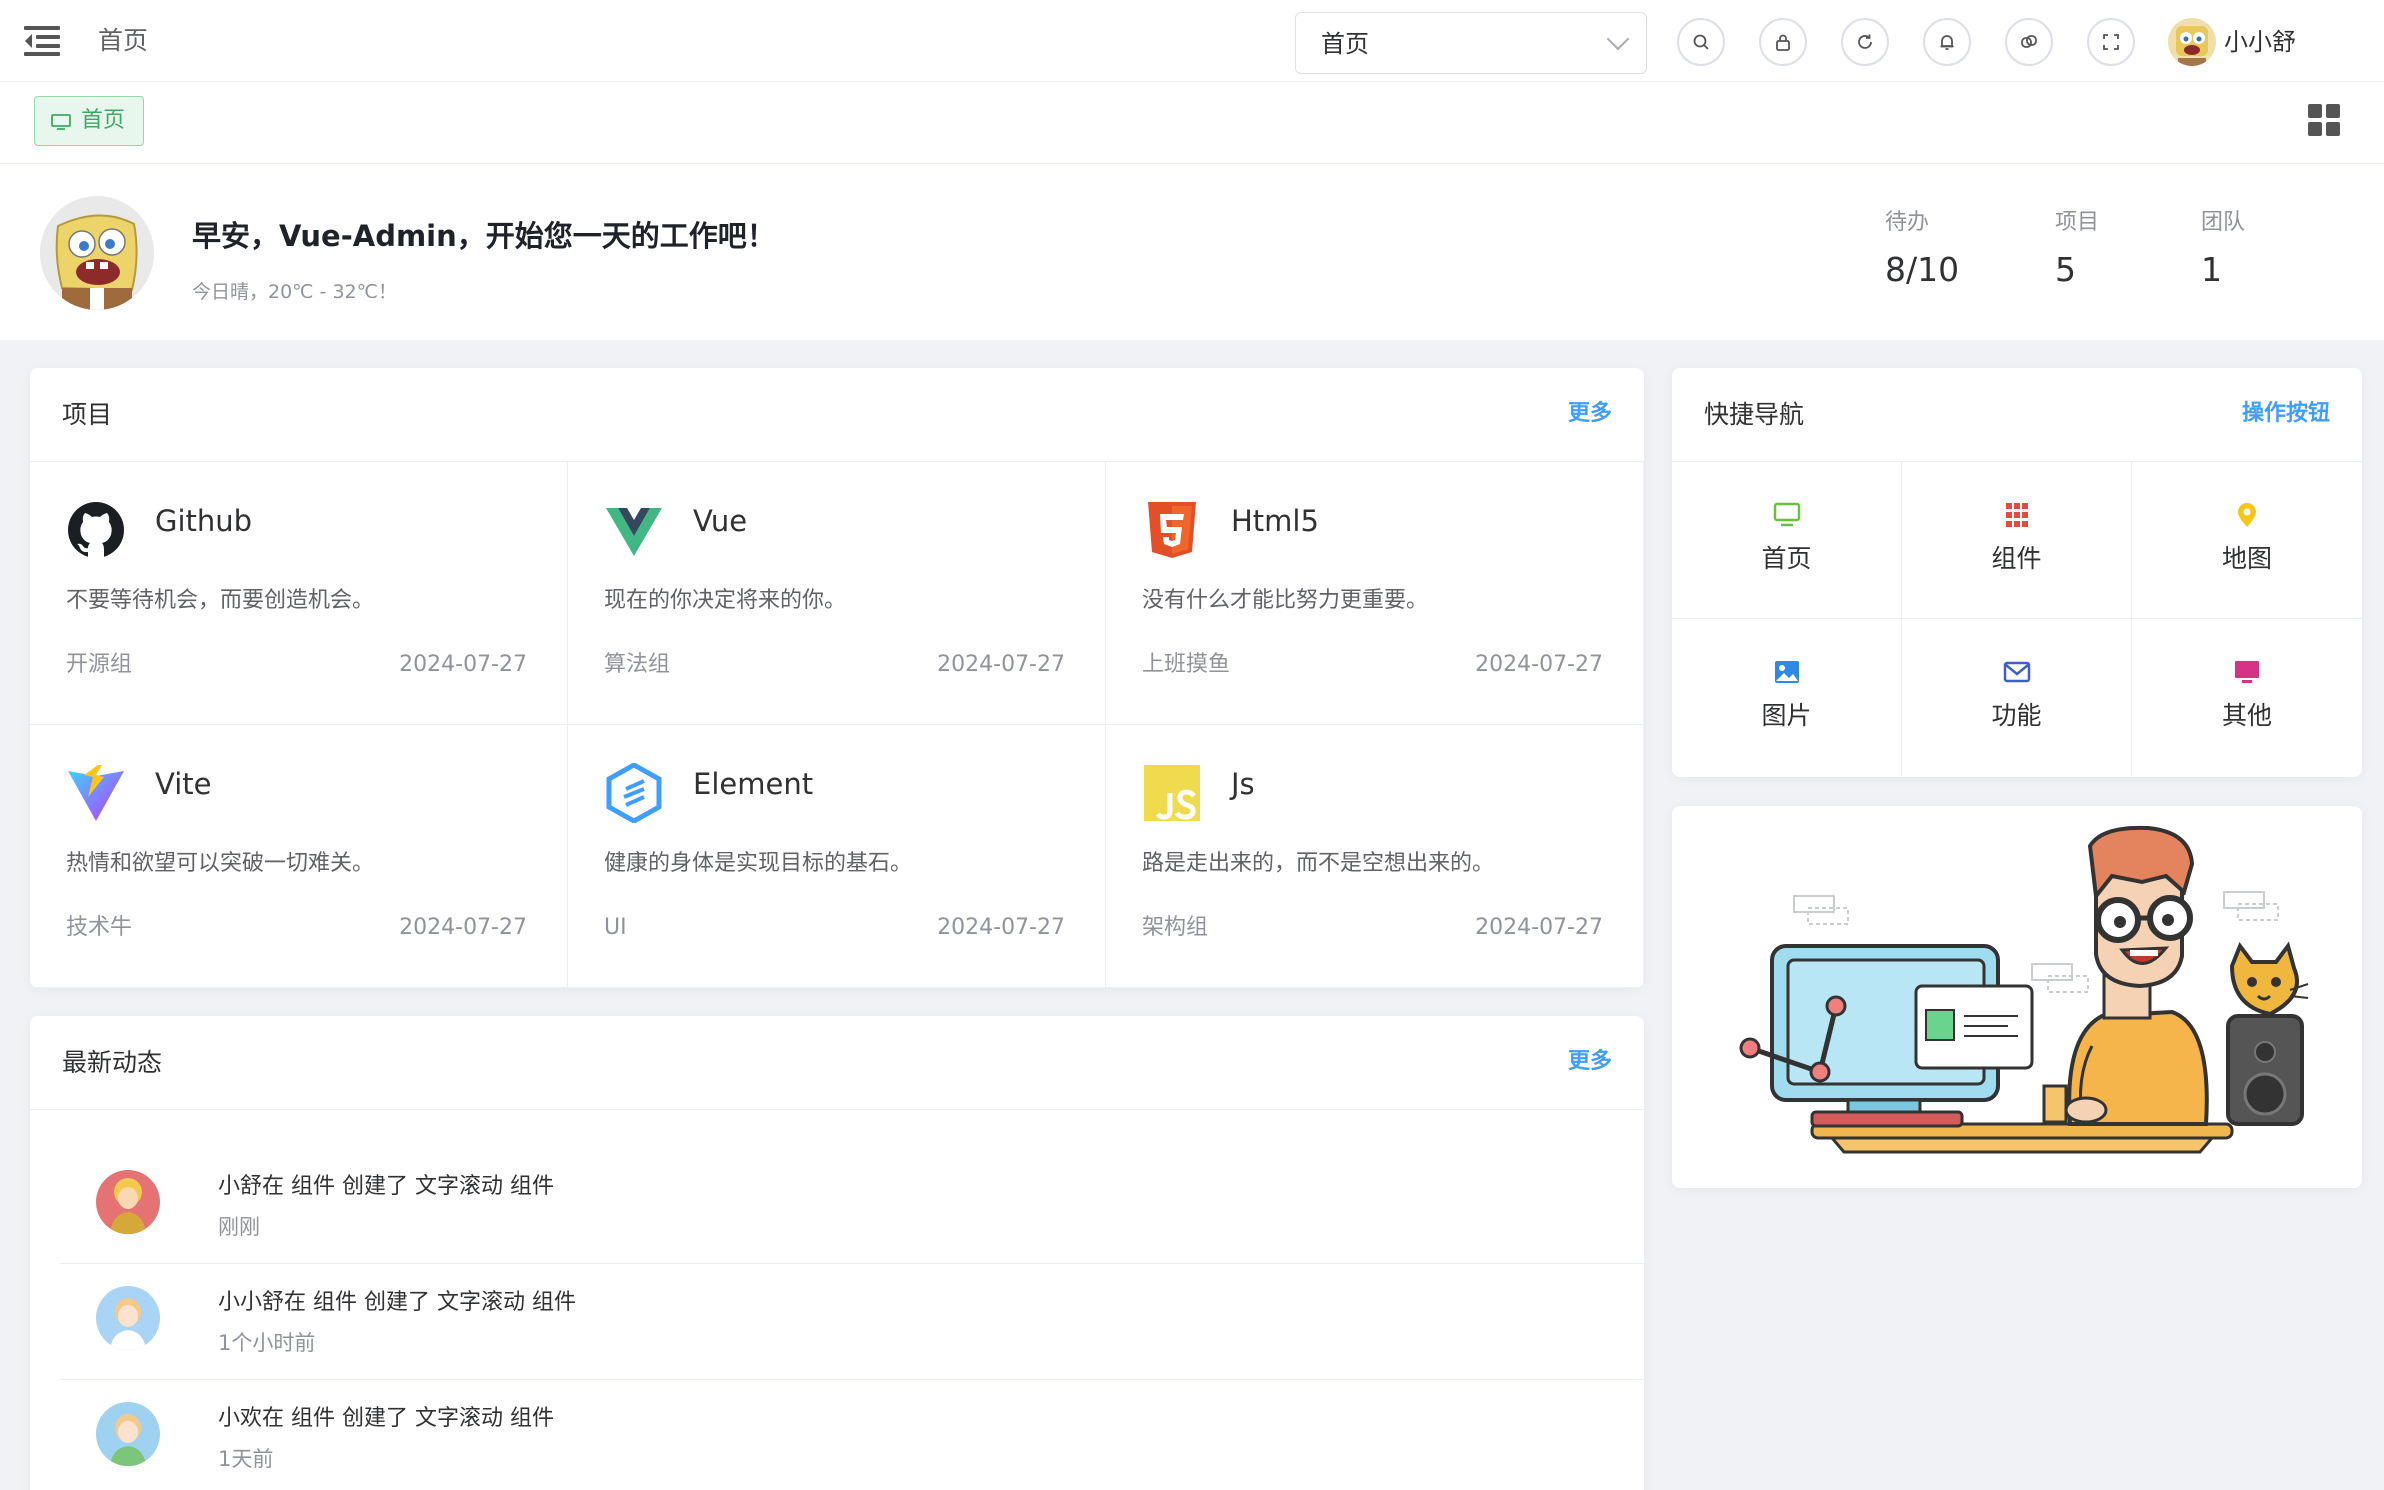 The width and height of the screenshot is (2384, 1490). Describe the element at coordinates (397, 1302) in the screenshot. I see `activity-text: 小小舒在 组件 创建了 文字滚动 组件` at that location.